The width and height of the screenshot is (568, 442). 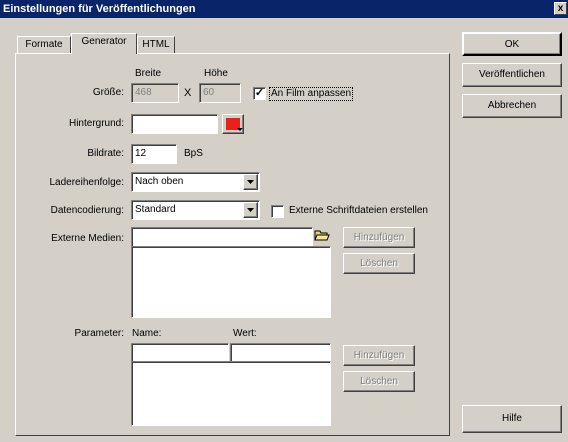 I want to click on window-title: Einstellungen für Veröffentlichungen, so click(x=99, y=9).